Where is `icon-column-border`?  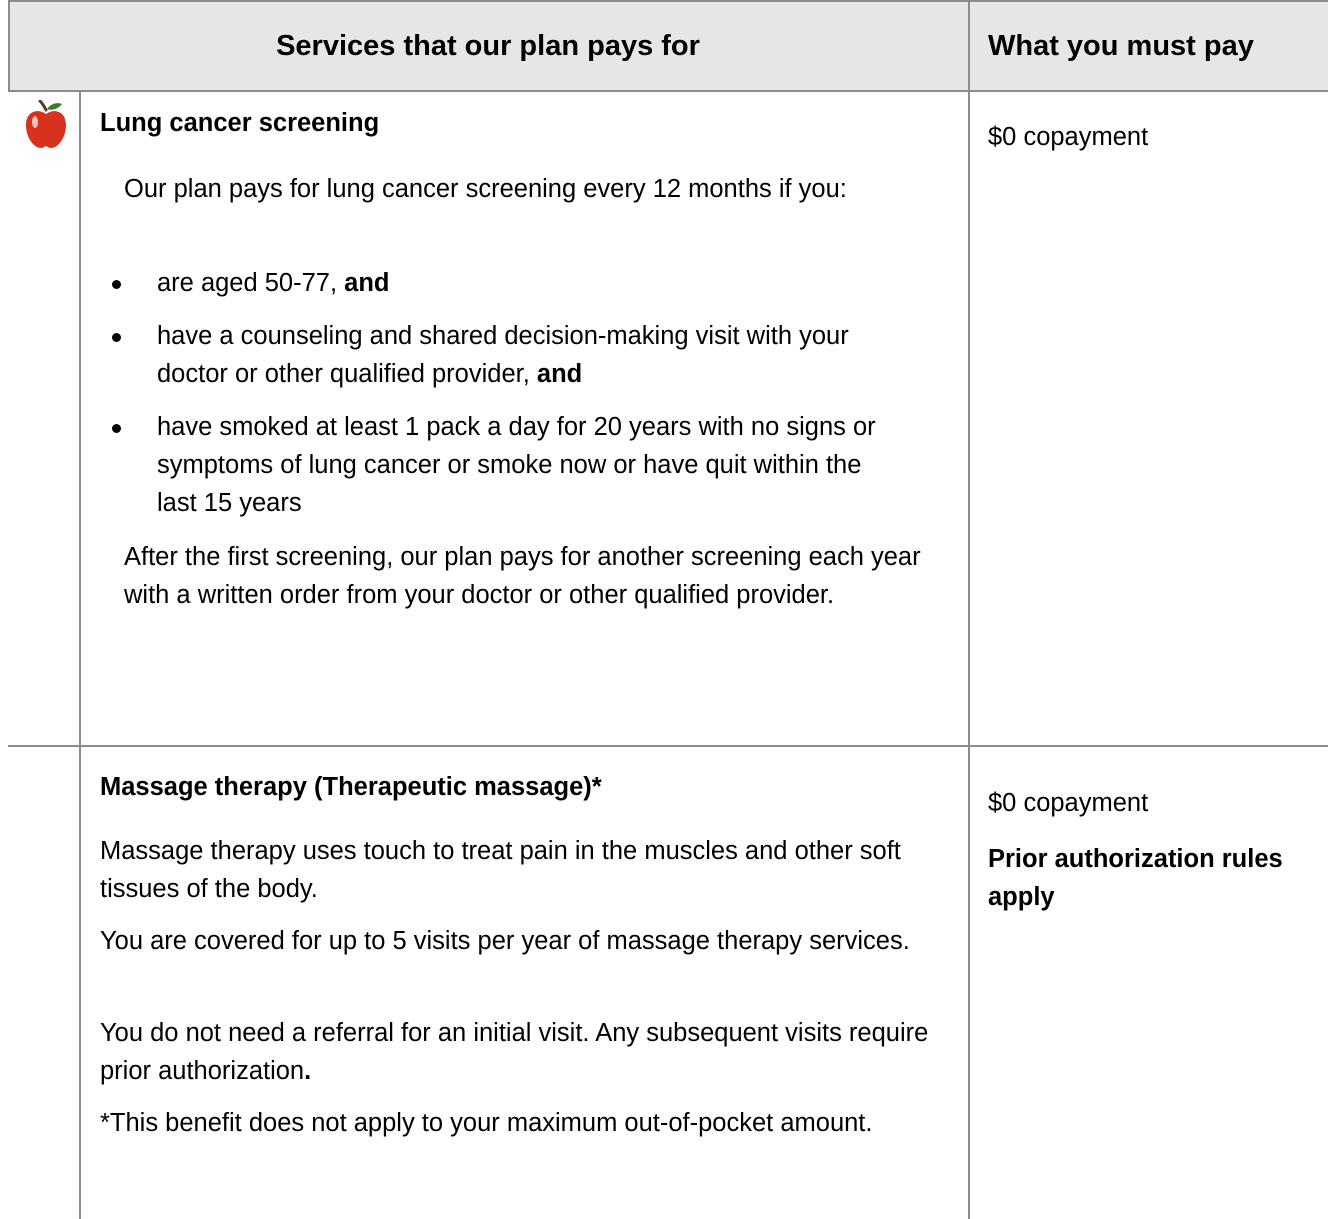
icon-column-border is located at coordinates (80, 655).